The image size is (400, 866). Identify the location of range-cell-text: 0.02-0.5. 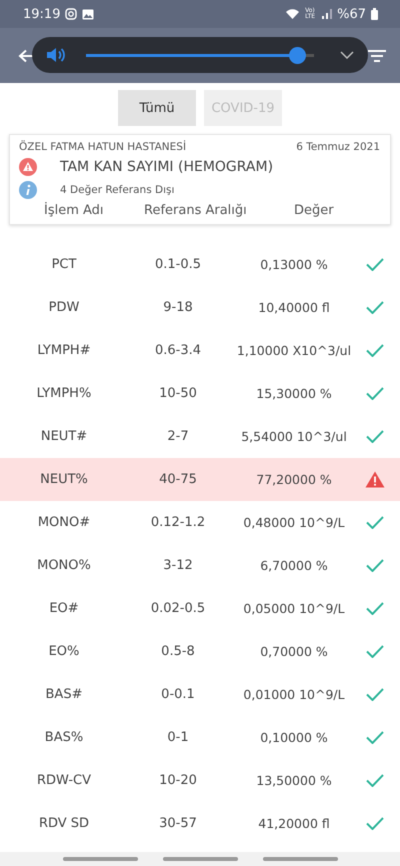
(178, 608).